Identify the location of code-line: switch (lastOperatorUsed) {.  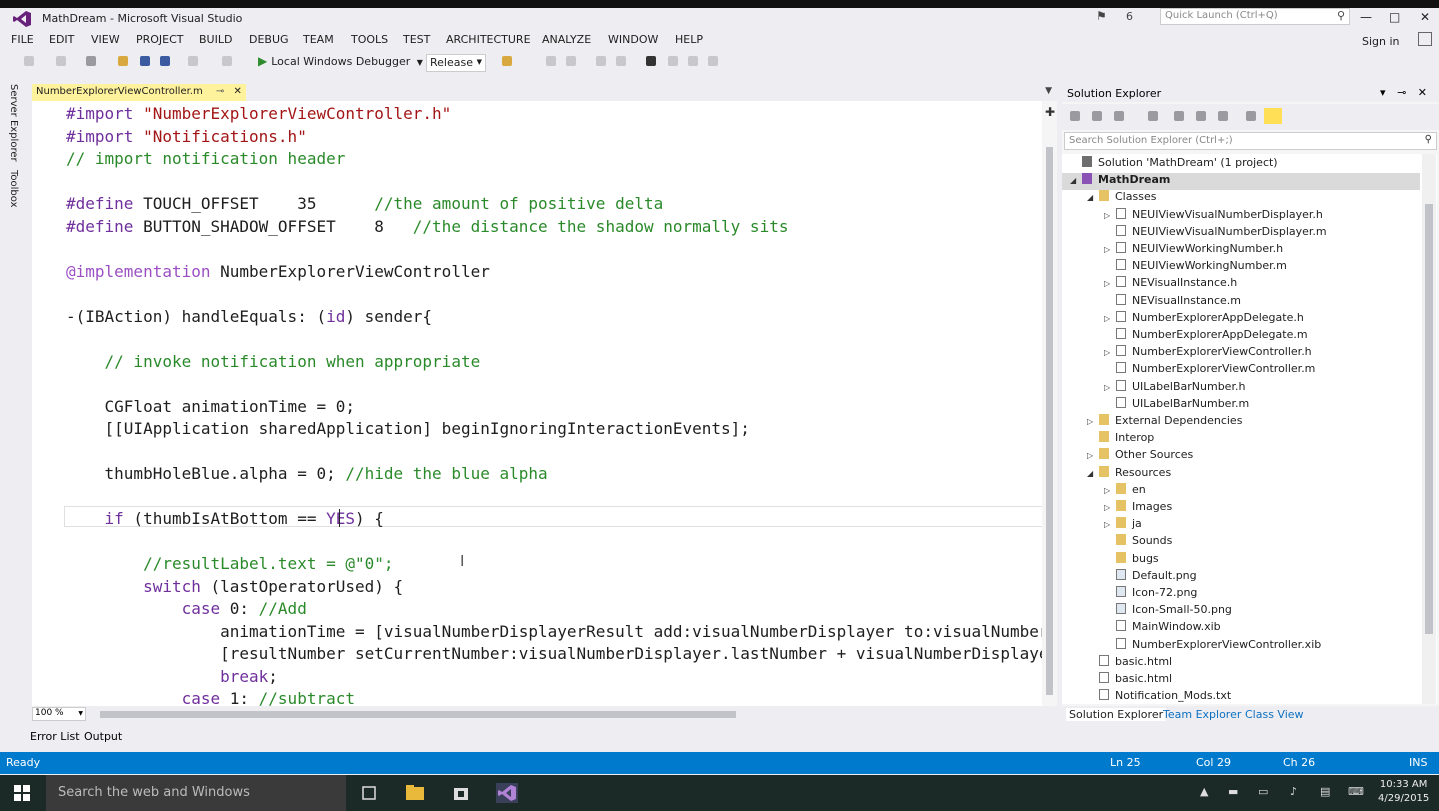
(554, 587).